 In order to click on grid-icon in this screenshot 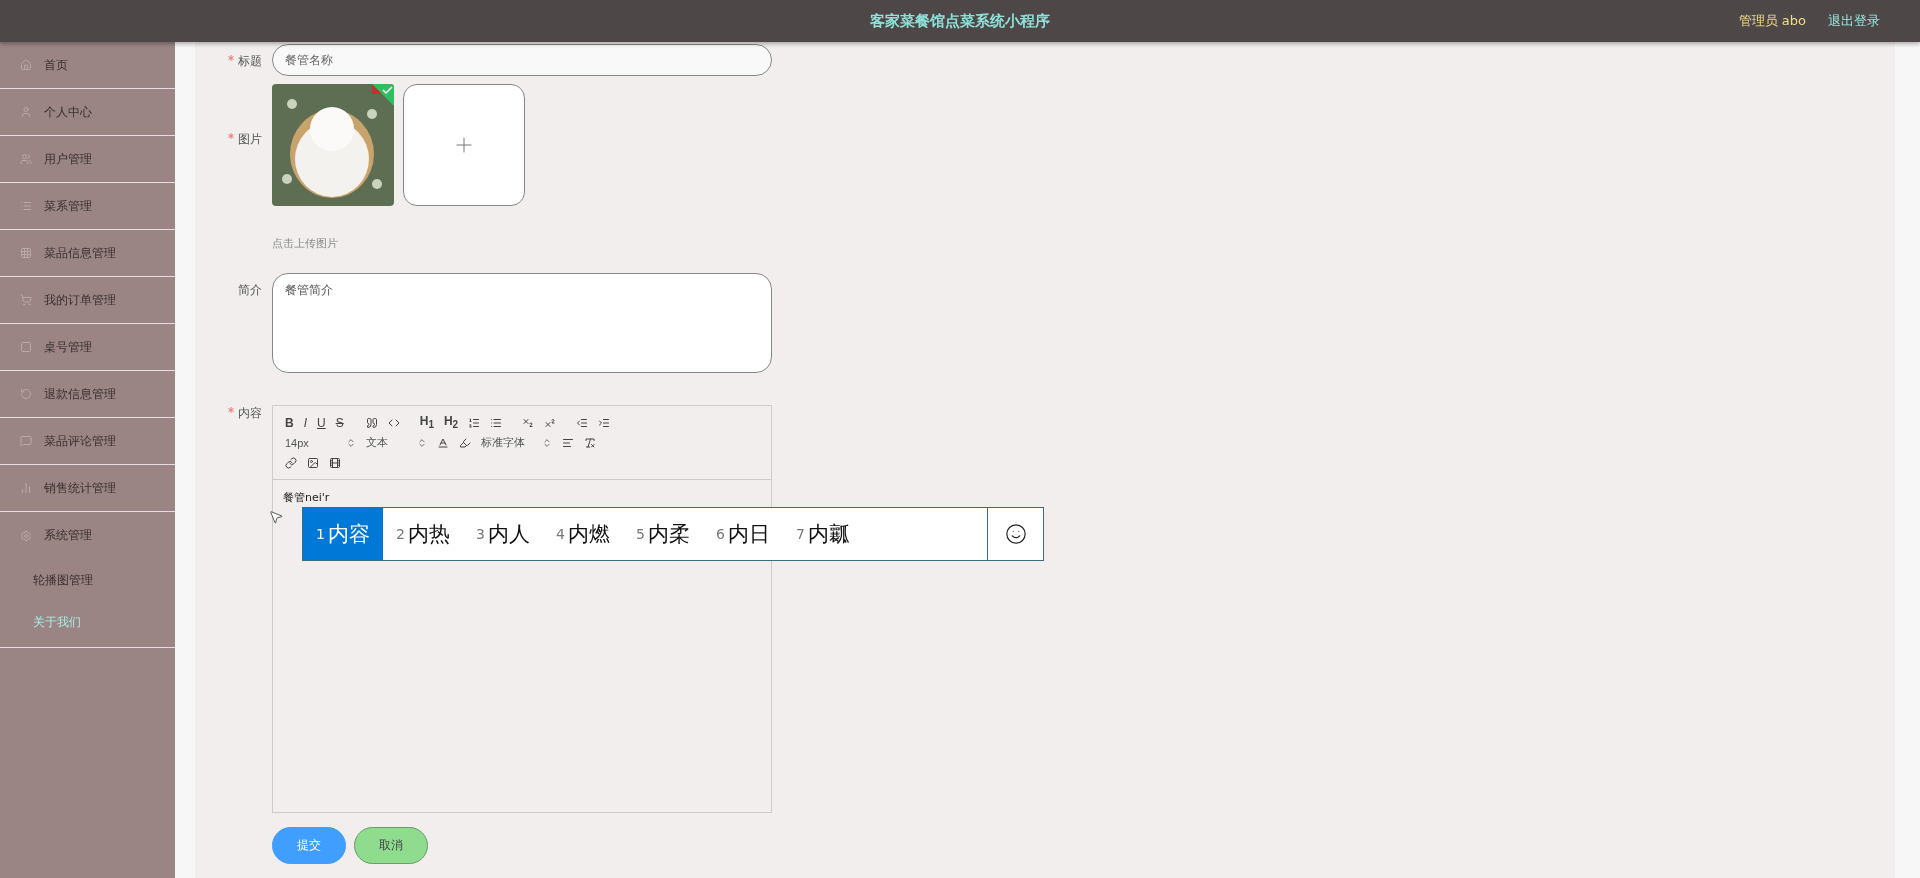, I will do `click(26, 253)`.